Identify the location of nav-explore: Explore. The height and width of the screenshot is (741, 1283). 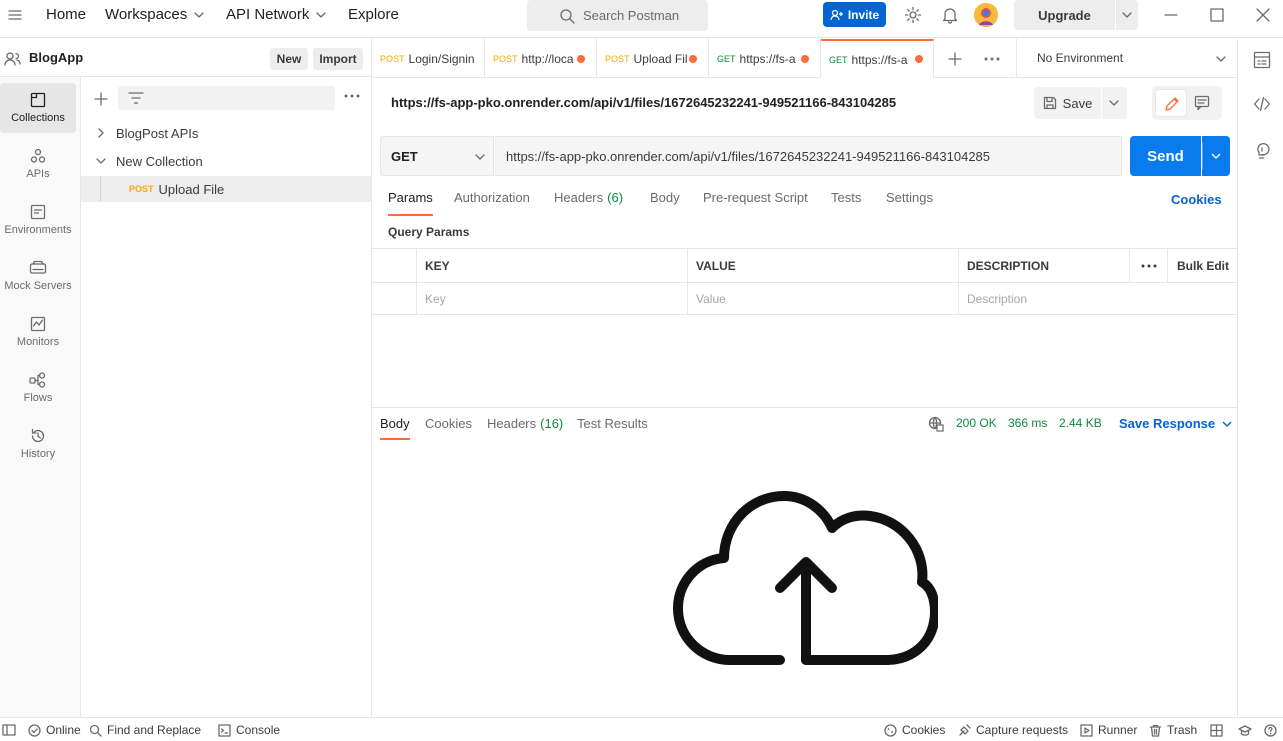
(373, 15).